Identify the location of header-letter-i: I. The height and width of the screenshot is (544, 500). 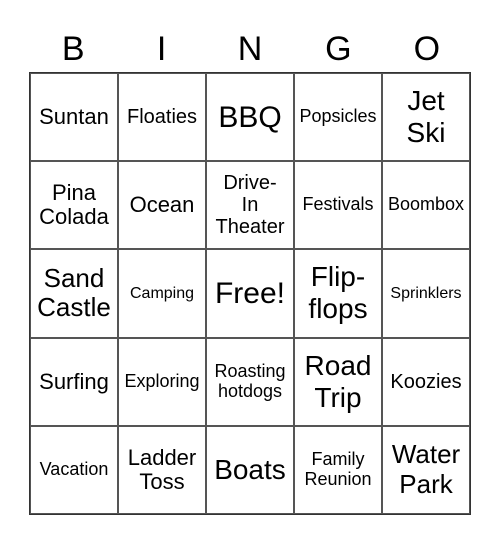
(161, 49).